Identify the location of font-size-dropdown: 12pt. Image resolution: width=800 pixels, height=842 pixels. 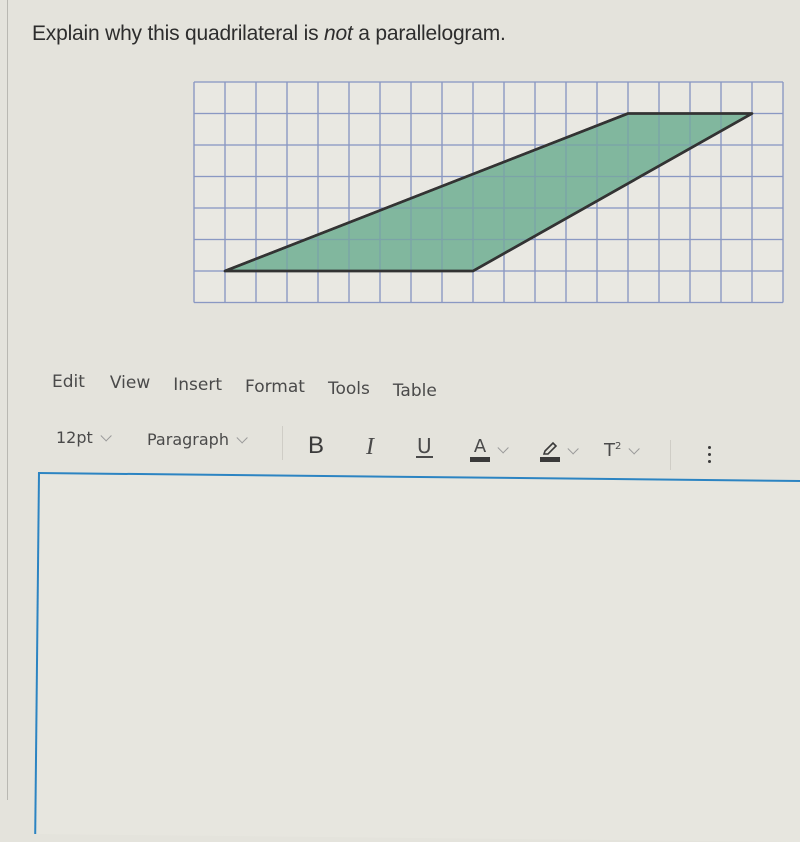
(84, 437).